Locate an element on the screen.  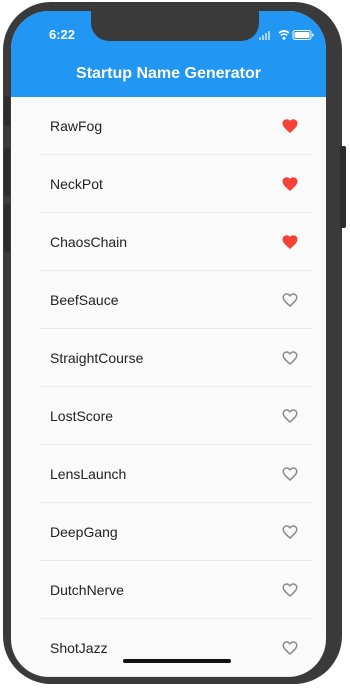
startup-name: DeepGang is located at coordinates (84, 532).